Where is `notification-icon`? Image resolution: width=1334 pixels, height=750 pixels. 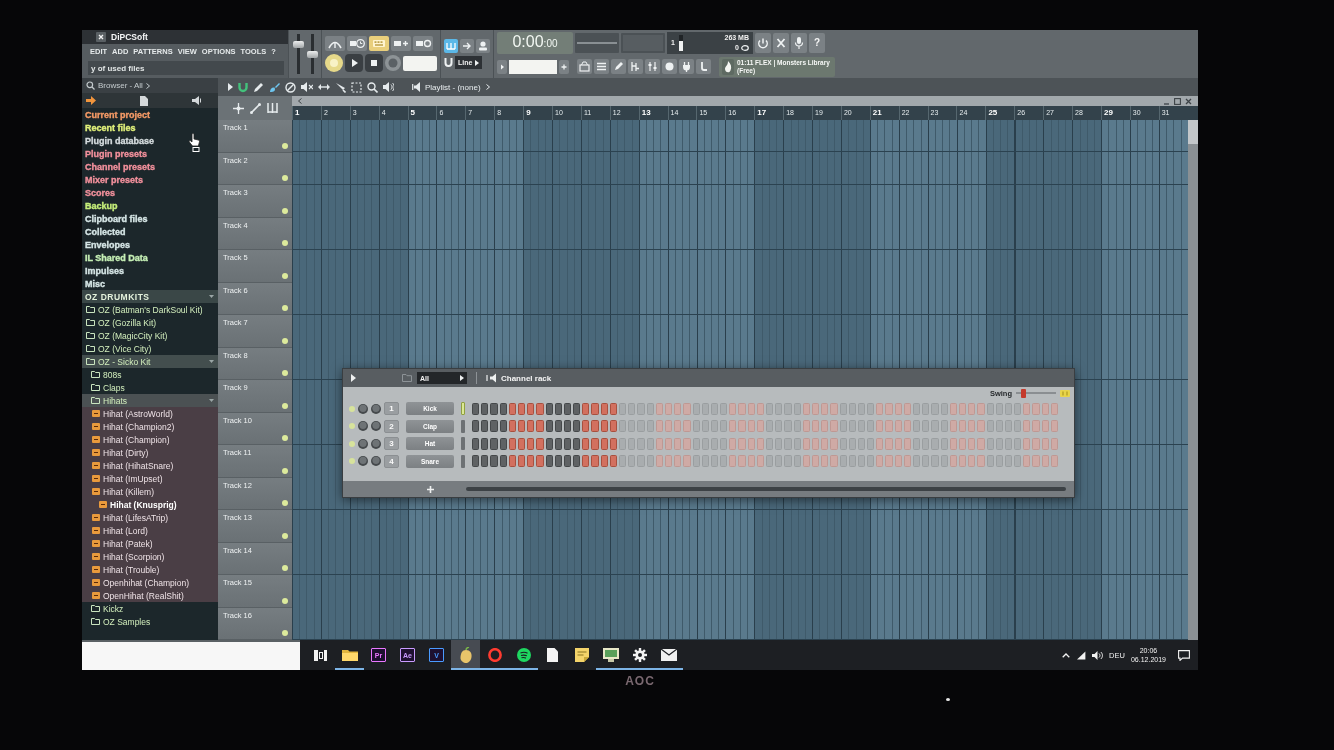
notification-icon is located at coordinates (1184, 655).